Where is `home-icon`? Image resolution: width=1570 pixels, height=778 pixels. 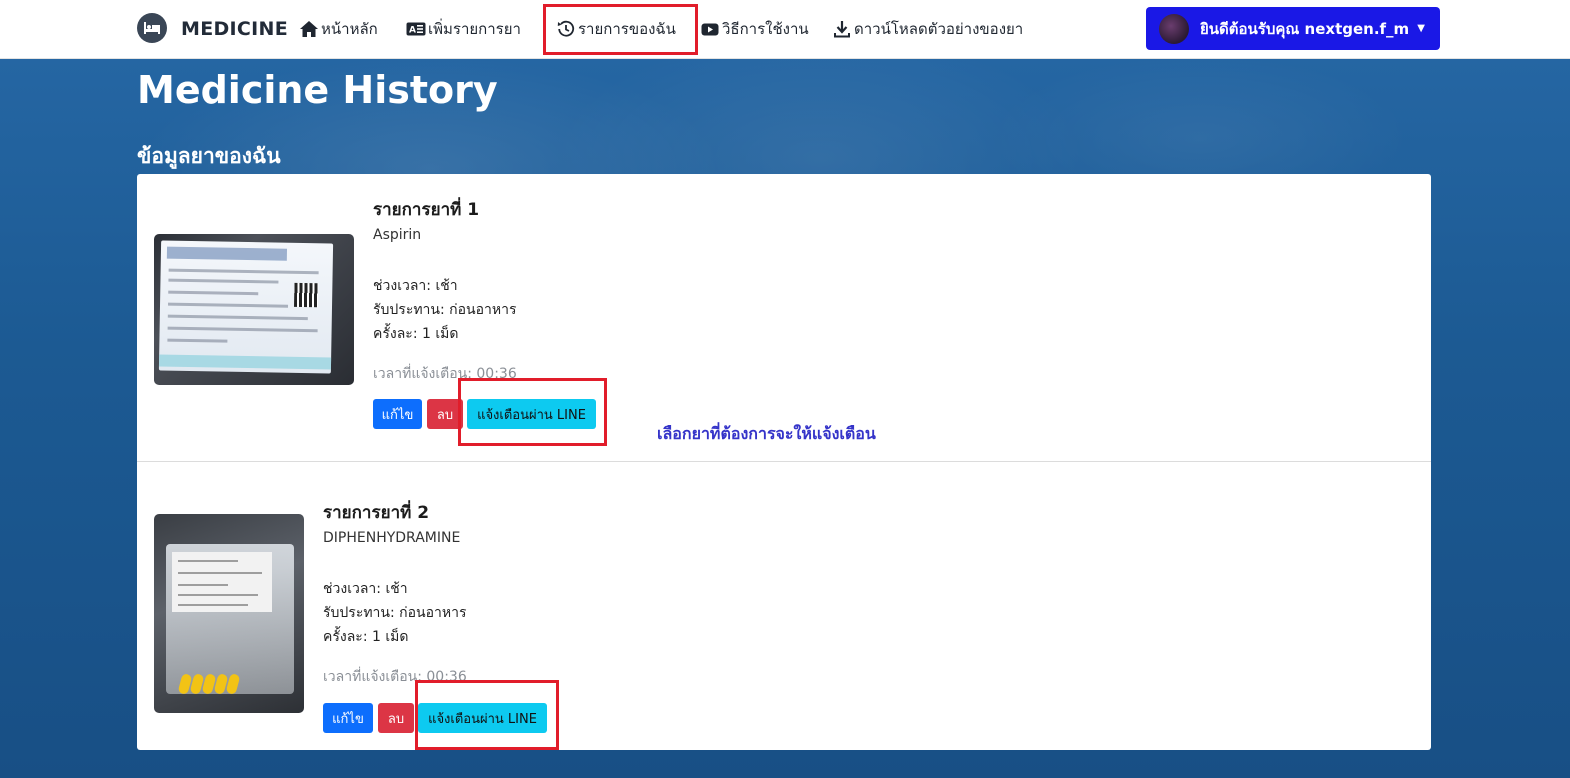 home-icon is located at coordinates (309, 29).